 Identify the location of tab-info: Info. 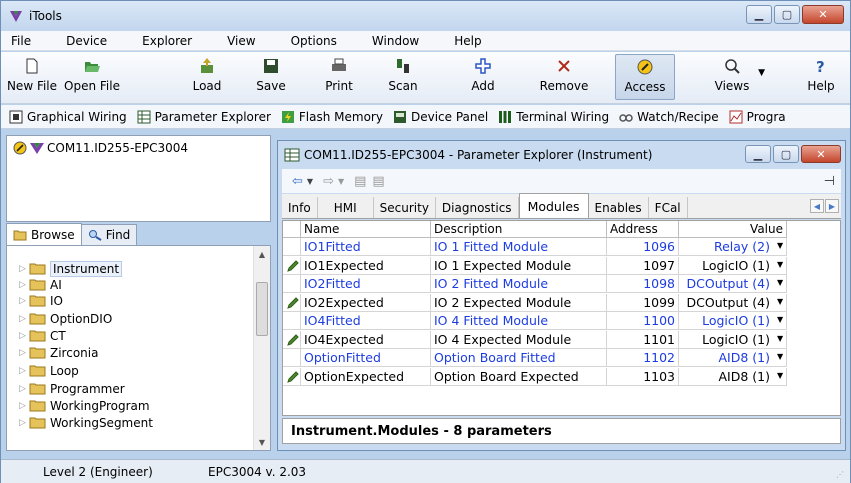
(300, 207).